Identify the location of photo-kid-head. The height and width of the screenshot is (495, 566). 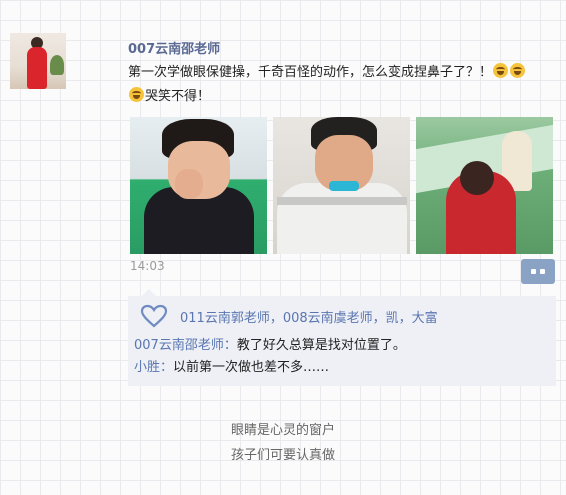
(477, 178).